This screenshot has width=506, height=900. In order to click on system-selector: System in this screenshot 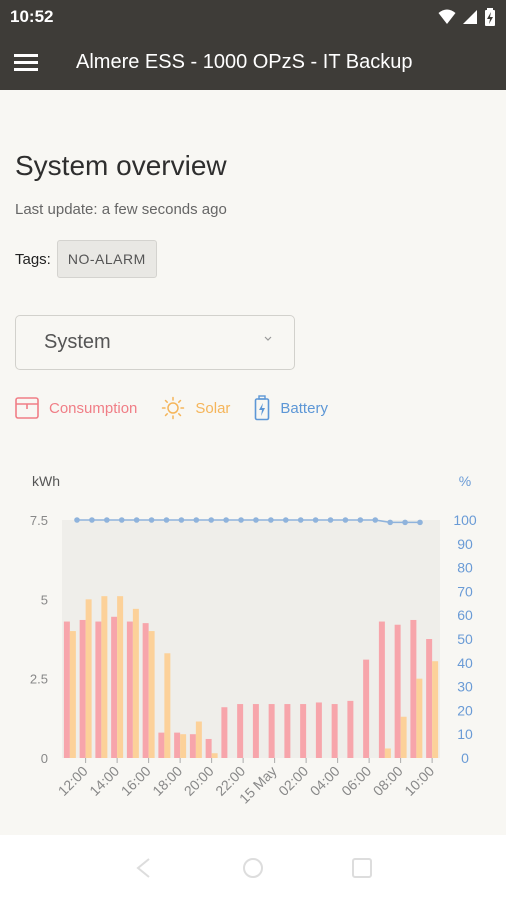, I will do `click(155, 342)`.